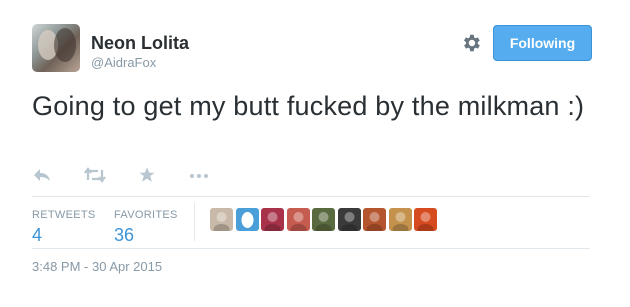 Image resolution: width=630 pixels, height=307 pixels. I want to click on tweet-timestamp: 3:48 PM - 30 Apr 2015, so click(97, 266).